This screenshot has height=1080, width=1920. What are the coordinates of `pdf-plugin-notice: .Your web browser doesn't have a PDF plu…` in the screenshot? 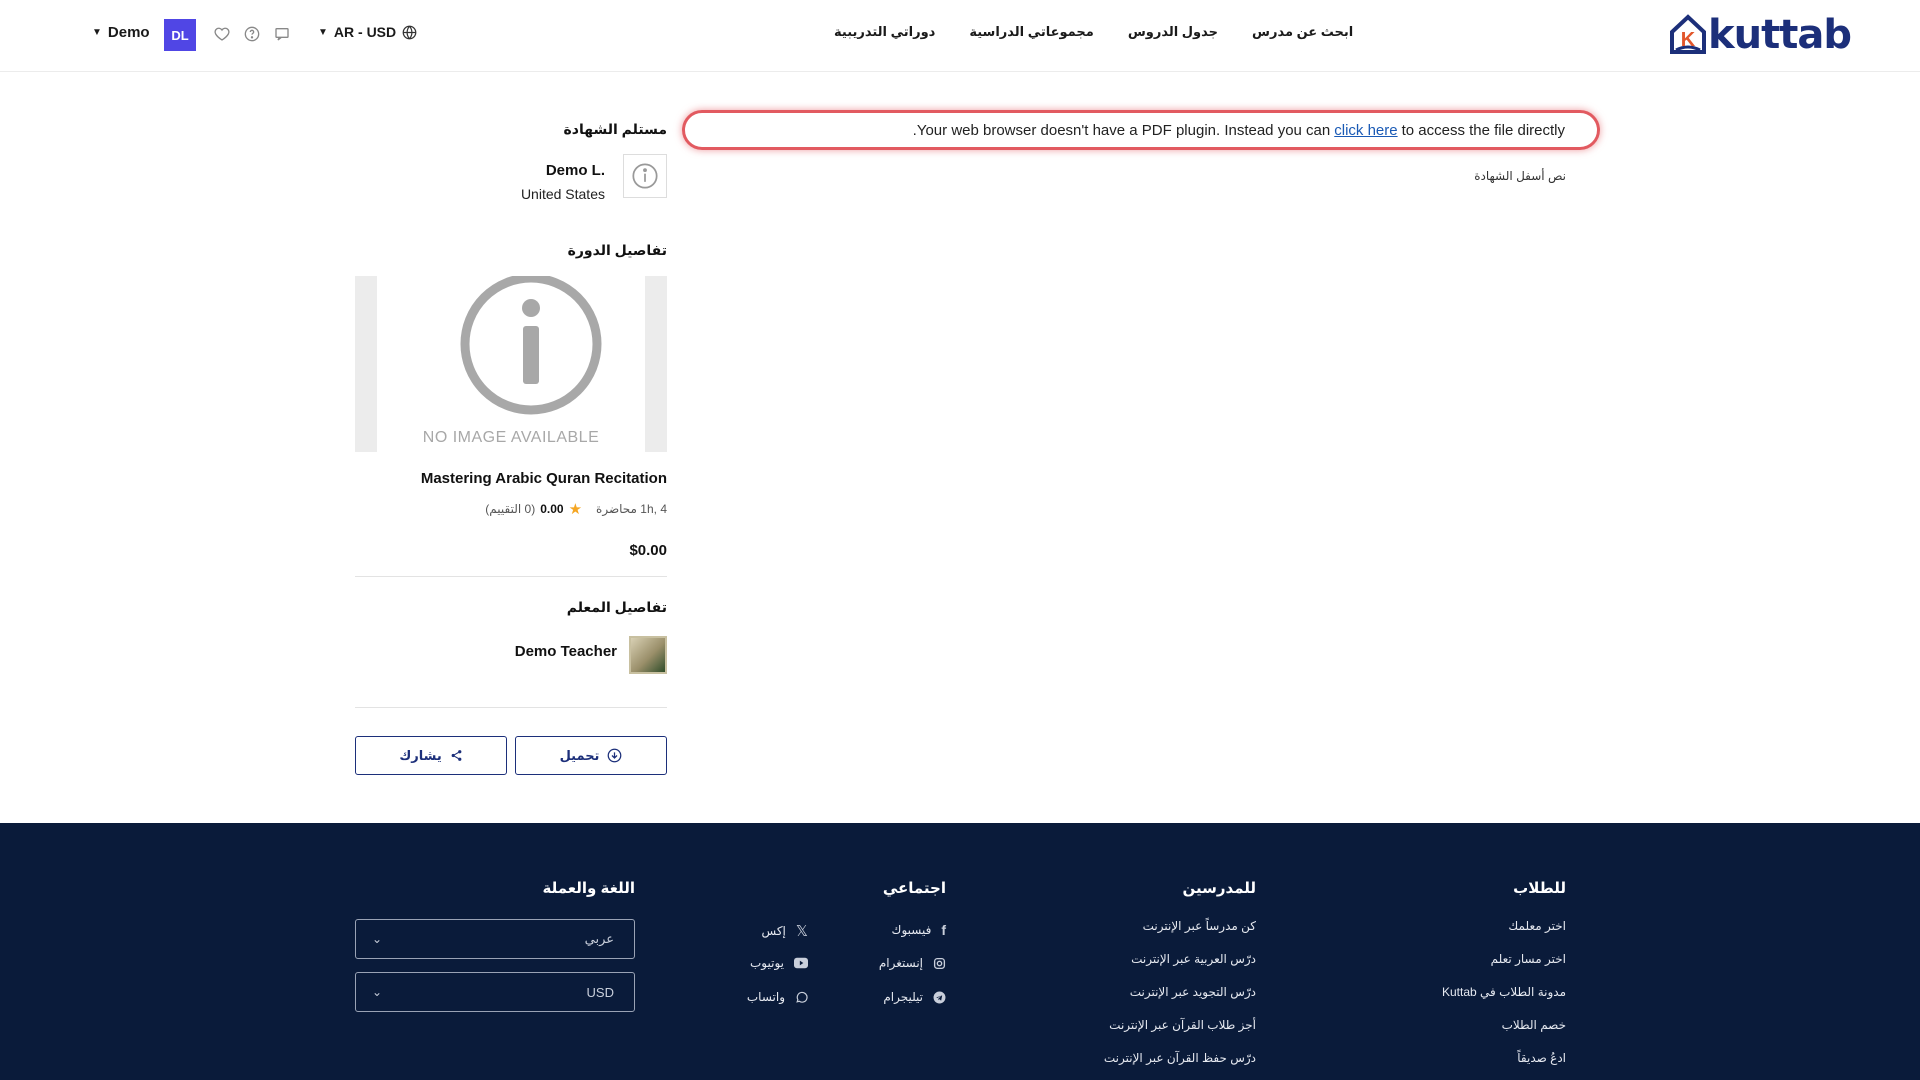 It's located at (1141, 130).